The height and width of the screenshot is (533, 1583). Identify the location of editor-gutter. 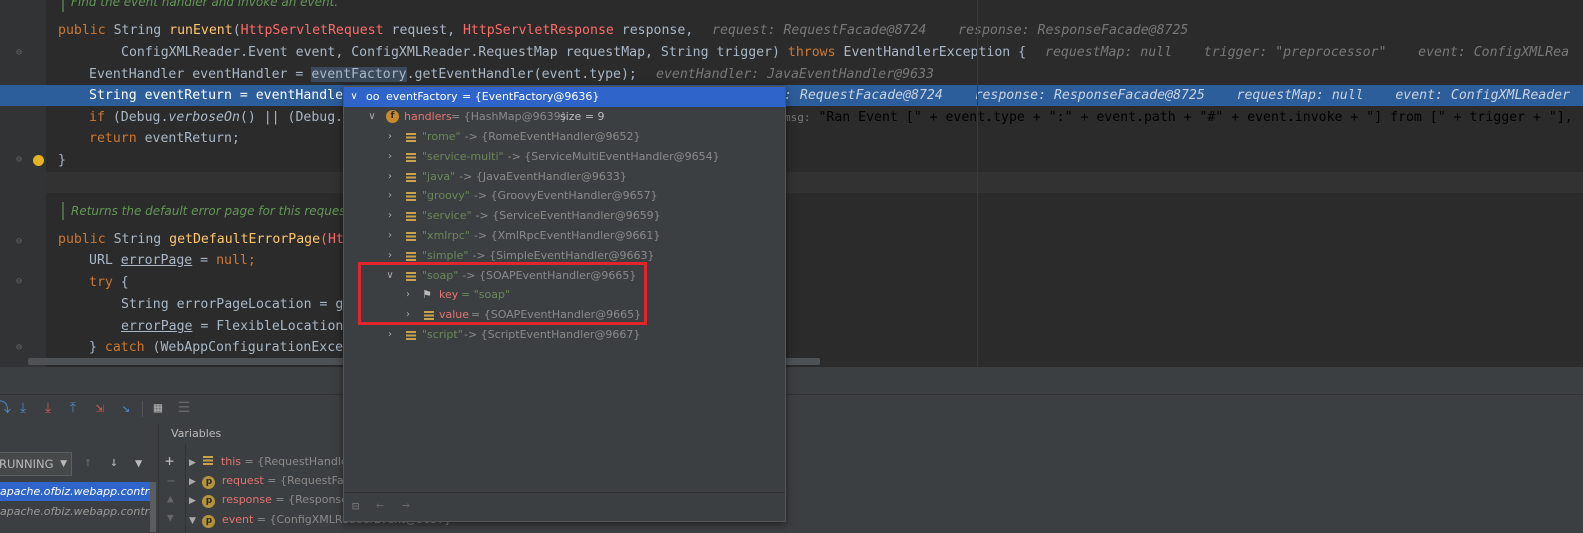
(23, 183).